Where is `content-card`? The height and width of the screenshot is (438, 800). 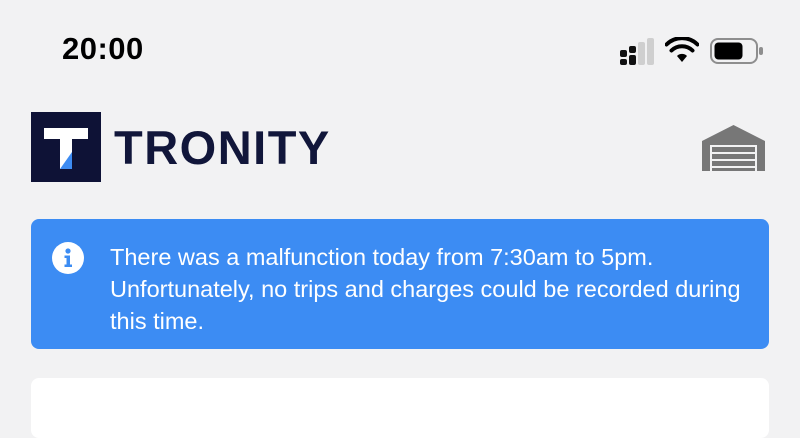
content-card is located at coordinates (400, 408).